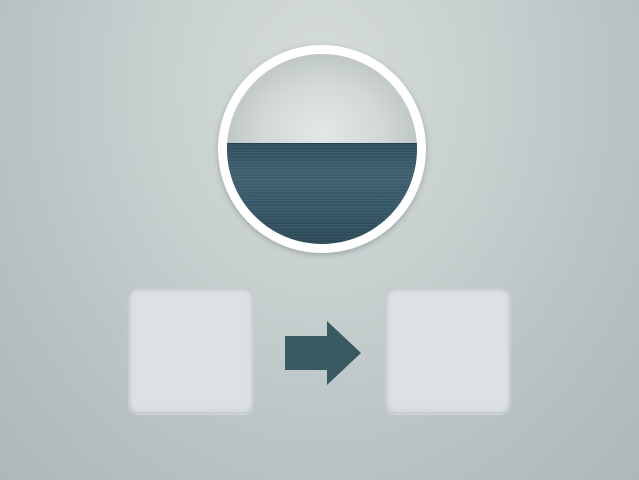 Image resolution: width=639 pixels, height=480 pixels. I want to click on ocean-horizon-photo, so click(322, 149).